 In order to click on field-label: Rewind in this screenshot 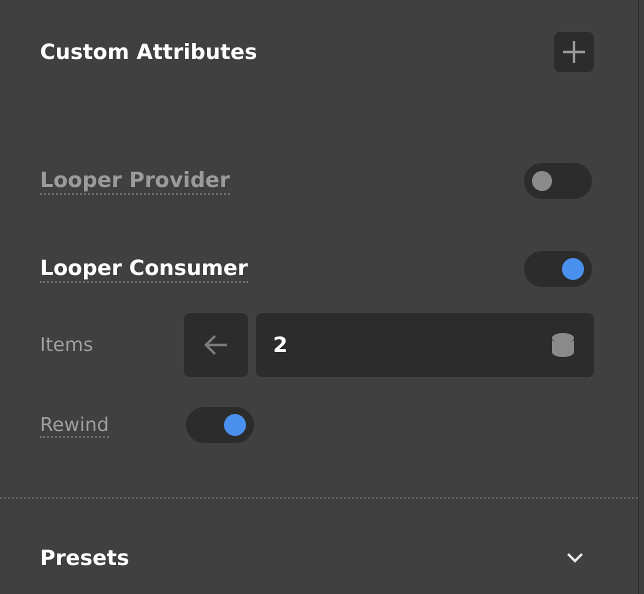, I will do `click(74, 426)`.